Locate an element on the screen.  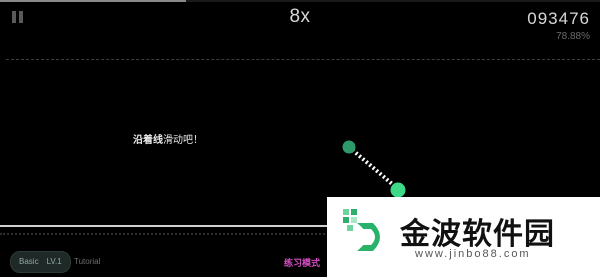
slide-note-end is located at coordinates (398, 190).